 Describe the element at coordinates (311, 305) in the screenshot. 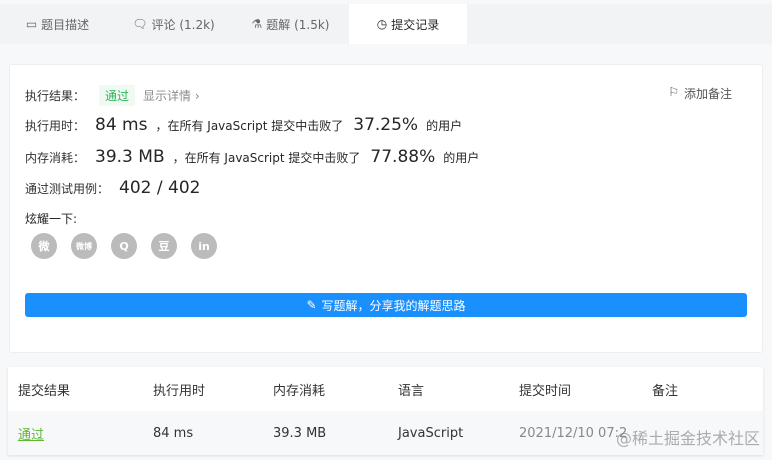

I see `pencil-icon: ✎` at that location.